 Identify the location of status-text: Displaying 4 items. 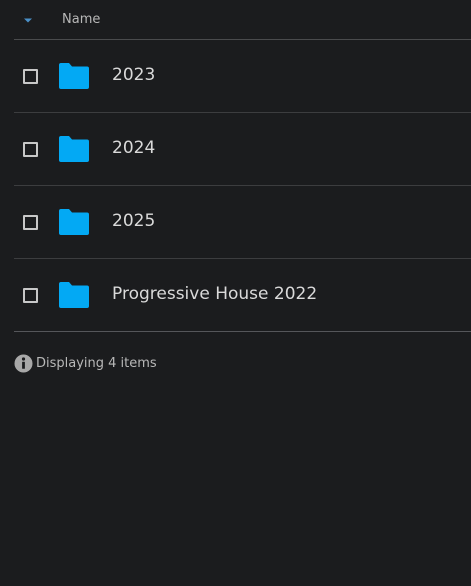
(96, 363).